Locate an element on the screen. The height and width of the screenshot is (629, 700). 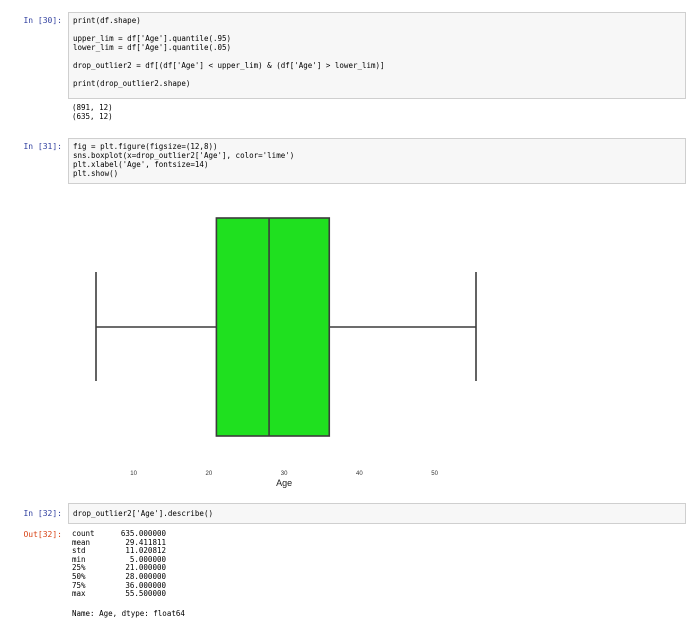
dtype-line: Name: Age, dtype: float64 is located at coordinates (128, 613).